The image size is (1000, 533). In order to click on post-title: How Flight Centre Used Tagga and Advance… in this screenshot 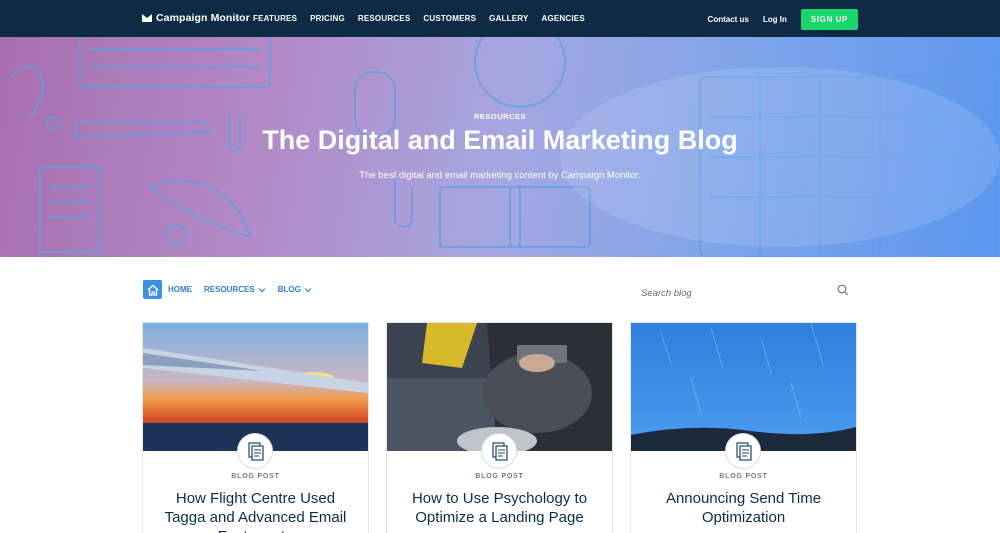, I will do `click(255, 511)`.